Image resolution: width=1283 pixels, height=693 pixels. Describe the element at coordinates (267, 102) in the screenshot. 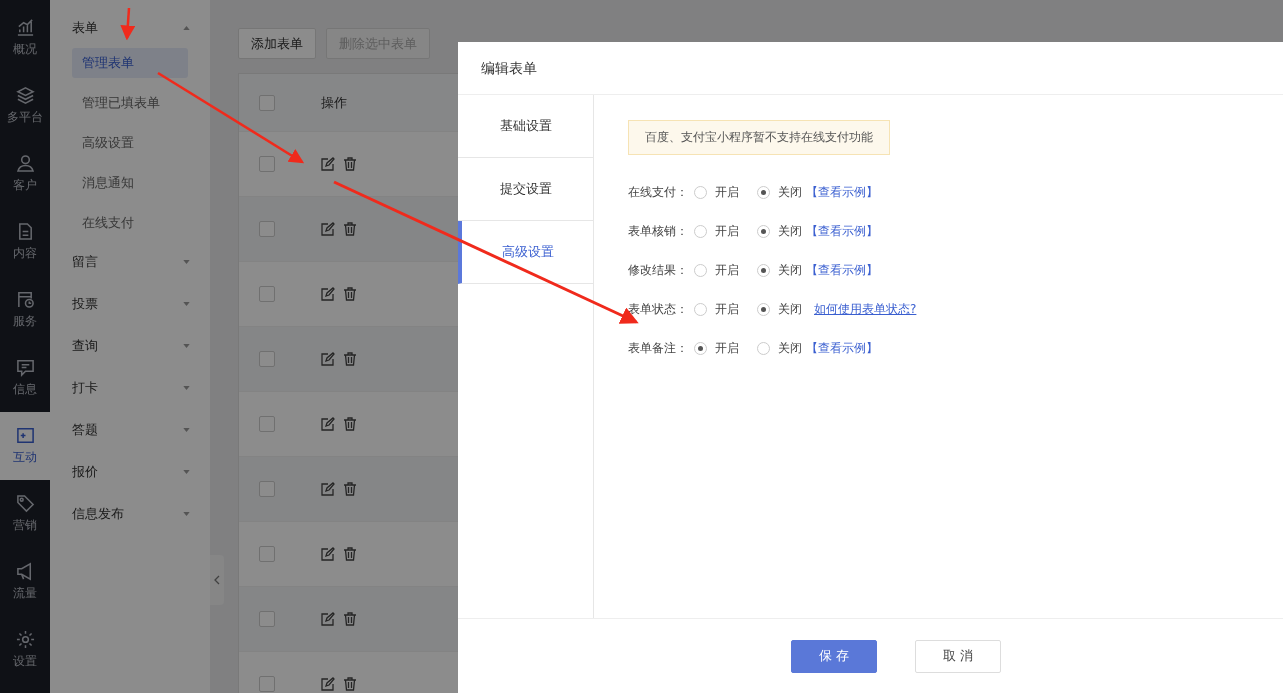

I see `select-all-checkbox` at that location.